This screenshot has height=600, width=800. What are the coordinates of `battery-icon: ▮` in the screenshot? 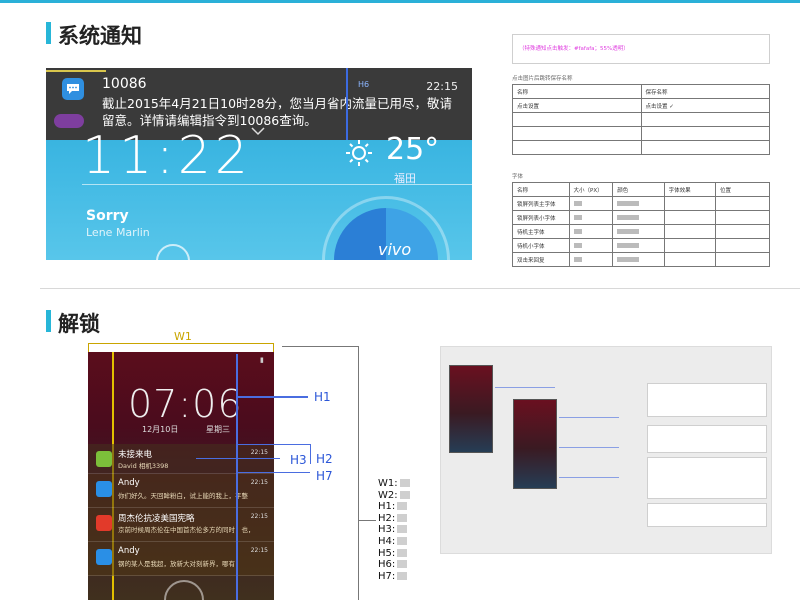 It's located at (262, 360).